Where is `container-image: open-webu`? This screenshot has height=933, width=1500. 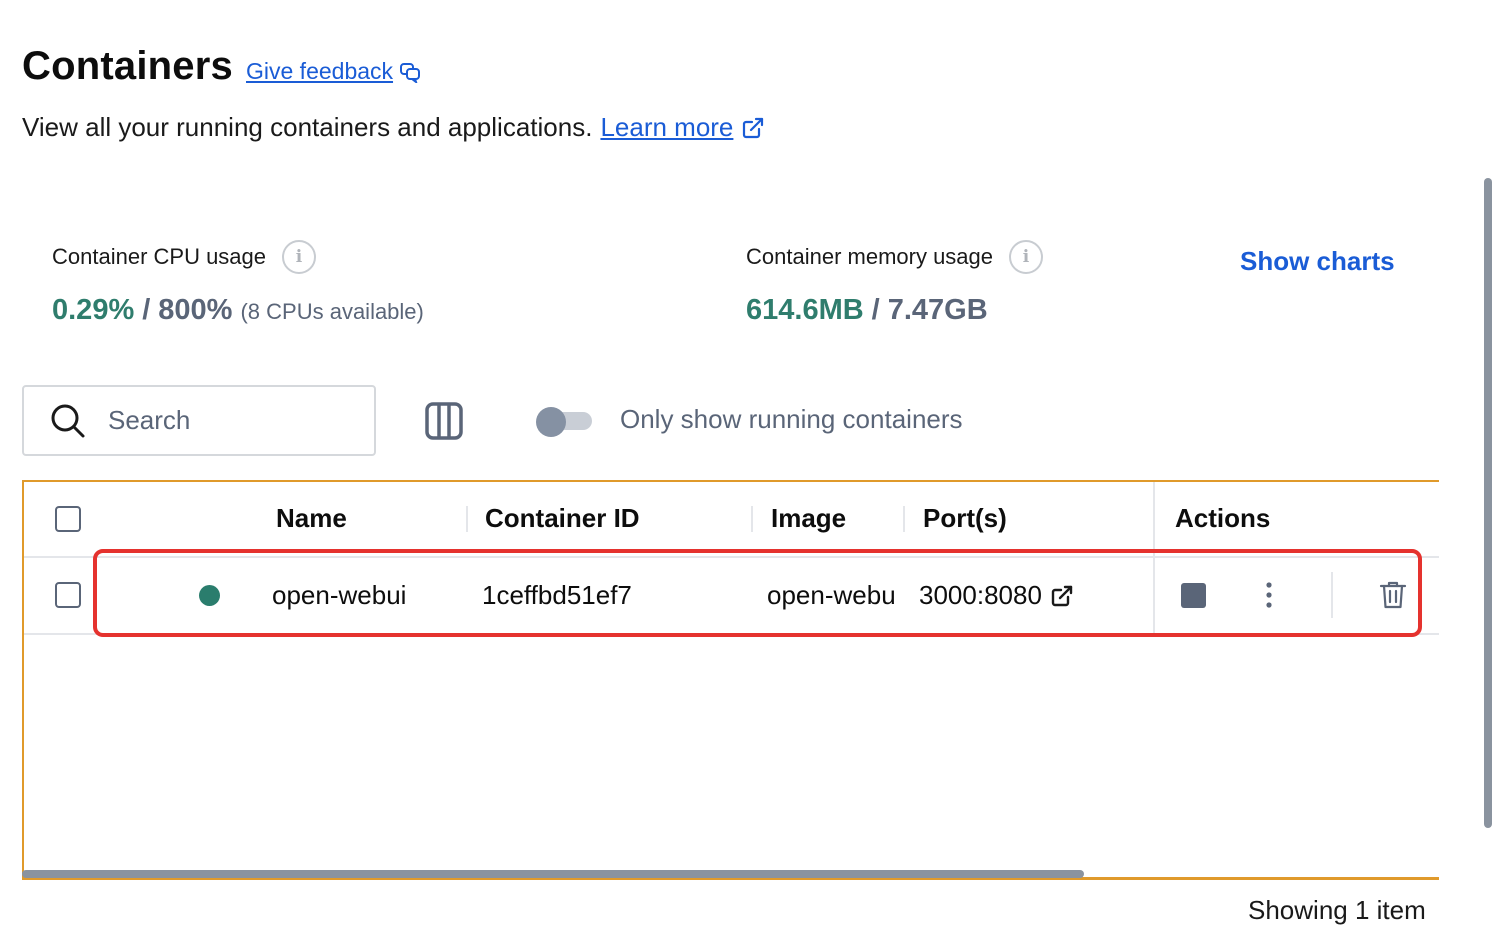 container-image: open-webu is located at coordinates (834, 595).